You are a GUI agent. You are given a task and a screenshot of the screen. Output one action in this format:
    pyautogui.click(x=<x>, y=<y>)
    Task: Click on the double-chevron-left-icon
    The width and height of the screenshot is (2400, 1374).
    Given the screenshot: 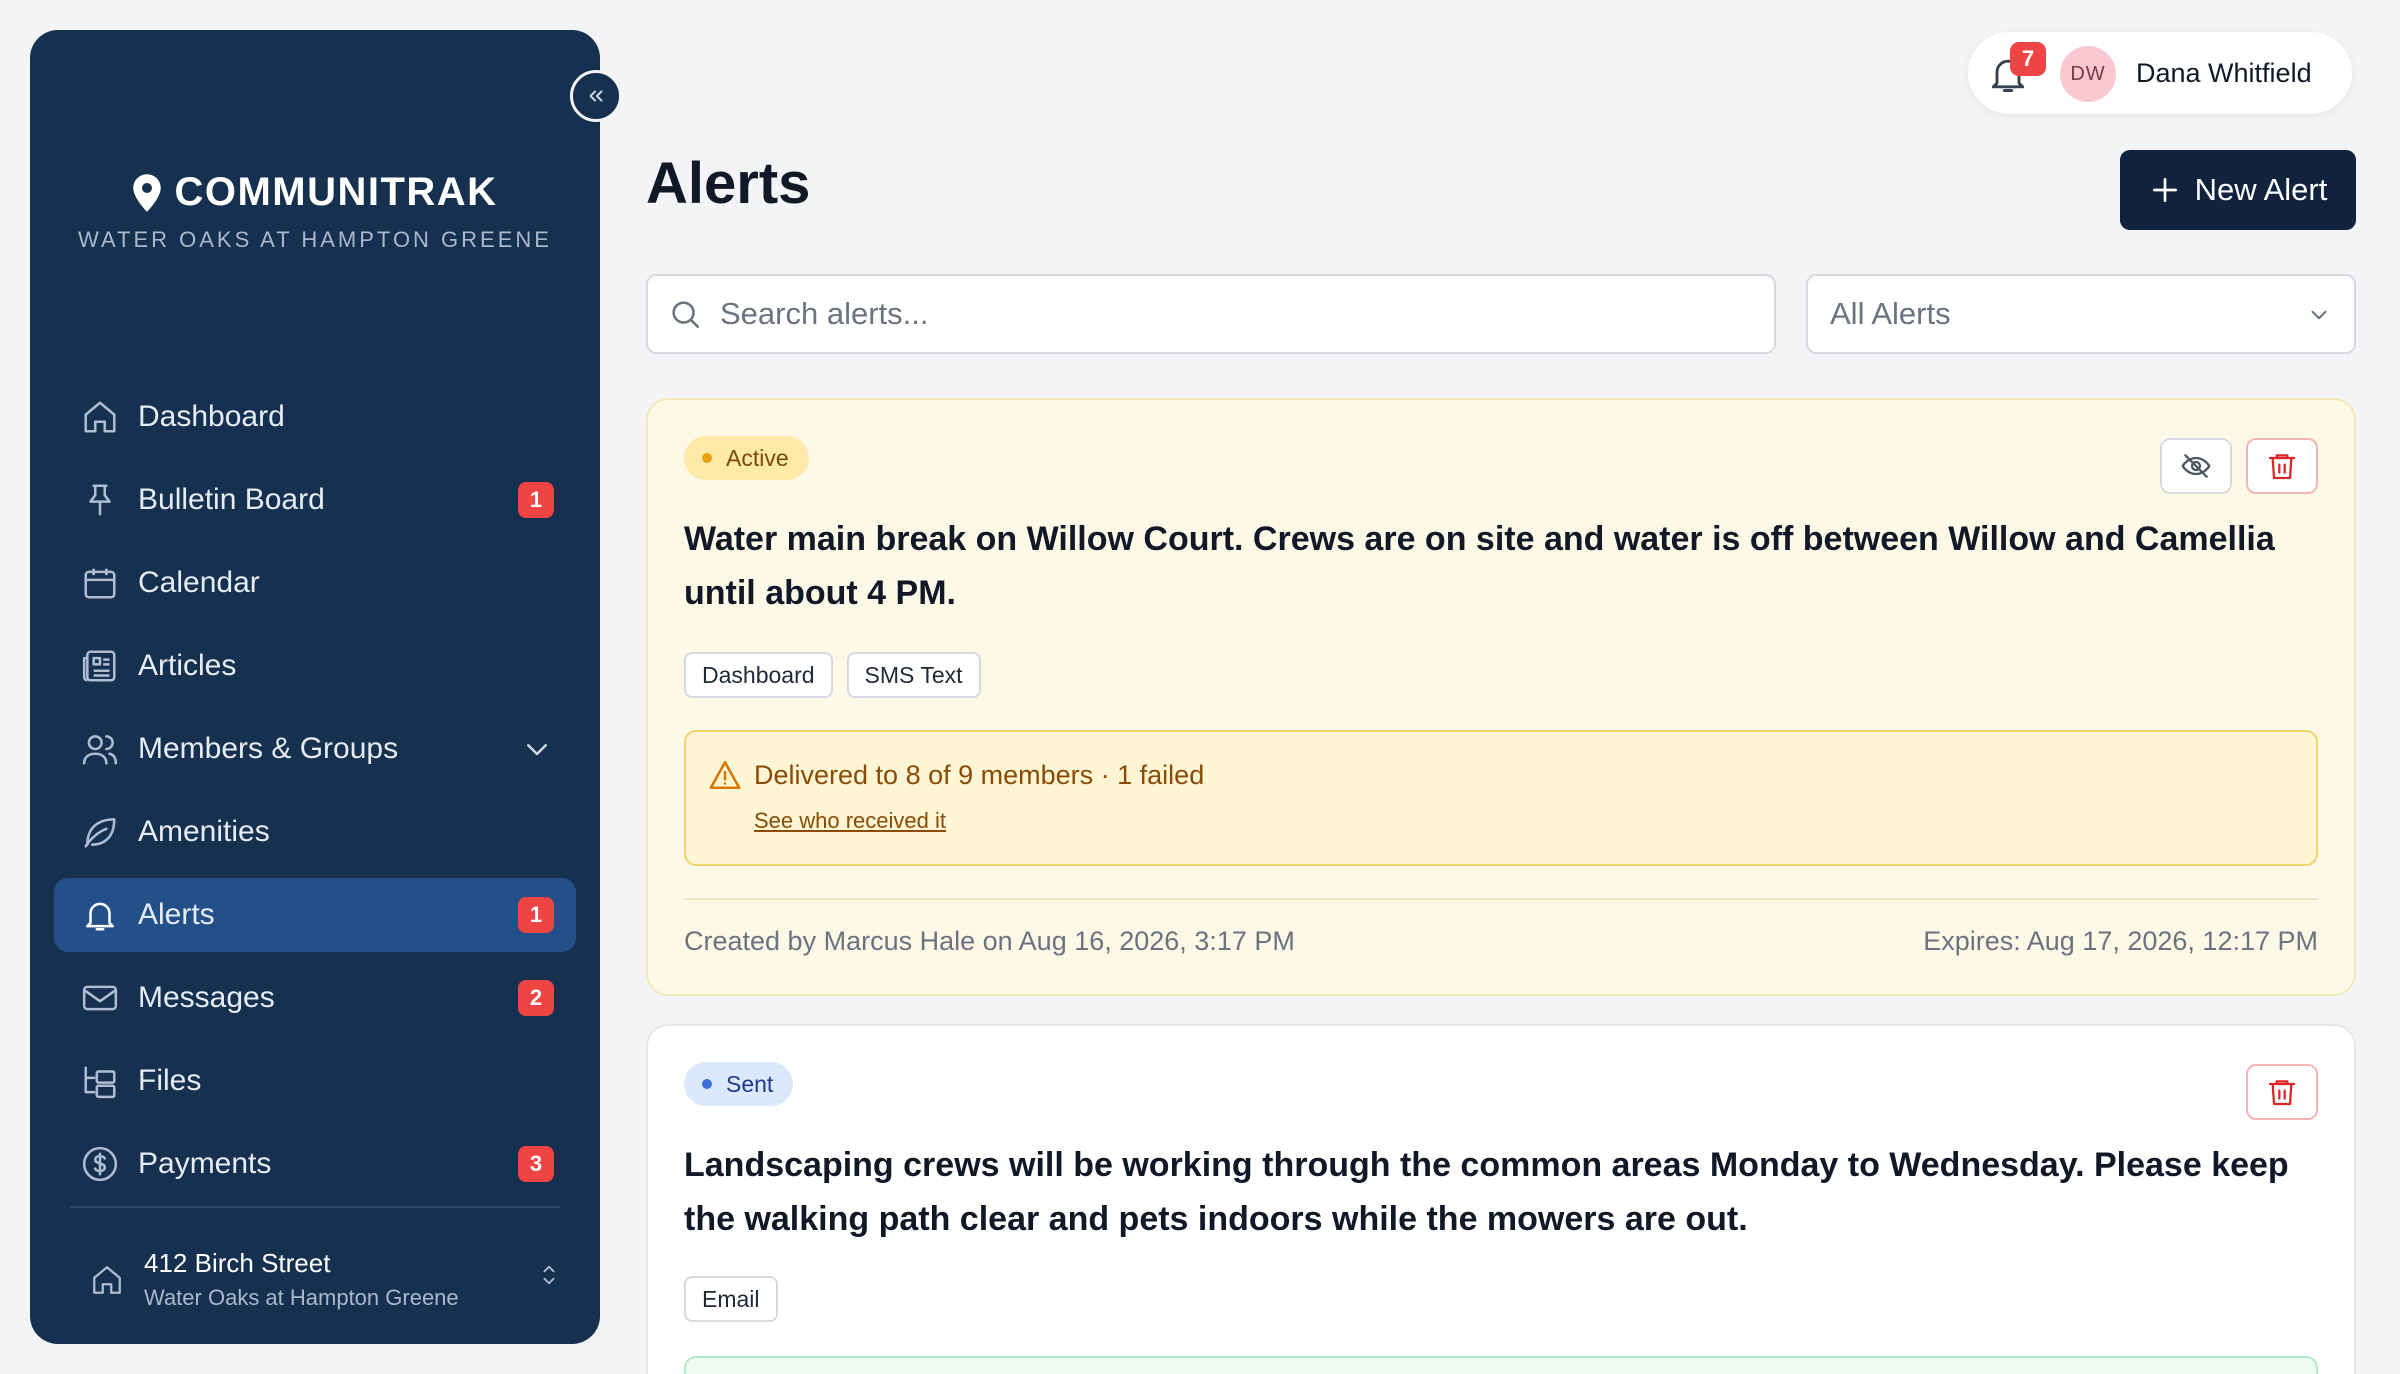 What is the action you would take?
    pyautogui.click(x=596, y=96)
    